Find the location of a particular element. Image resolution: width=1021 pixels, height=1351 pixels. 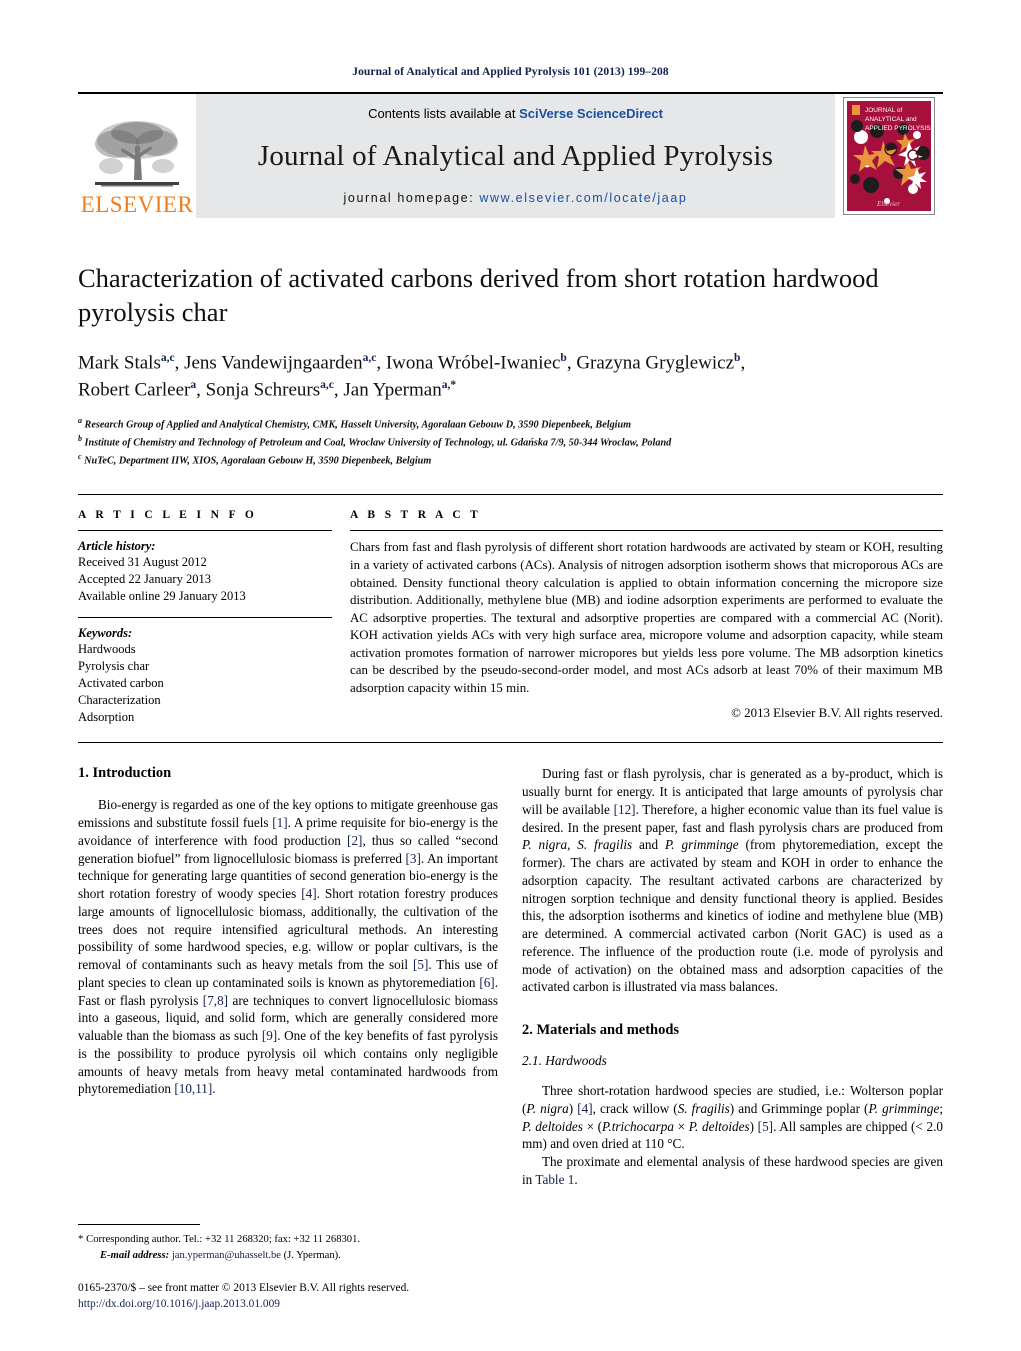

section-heading-introduction: 1. Introduction is located at coordinates (125, 773).